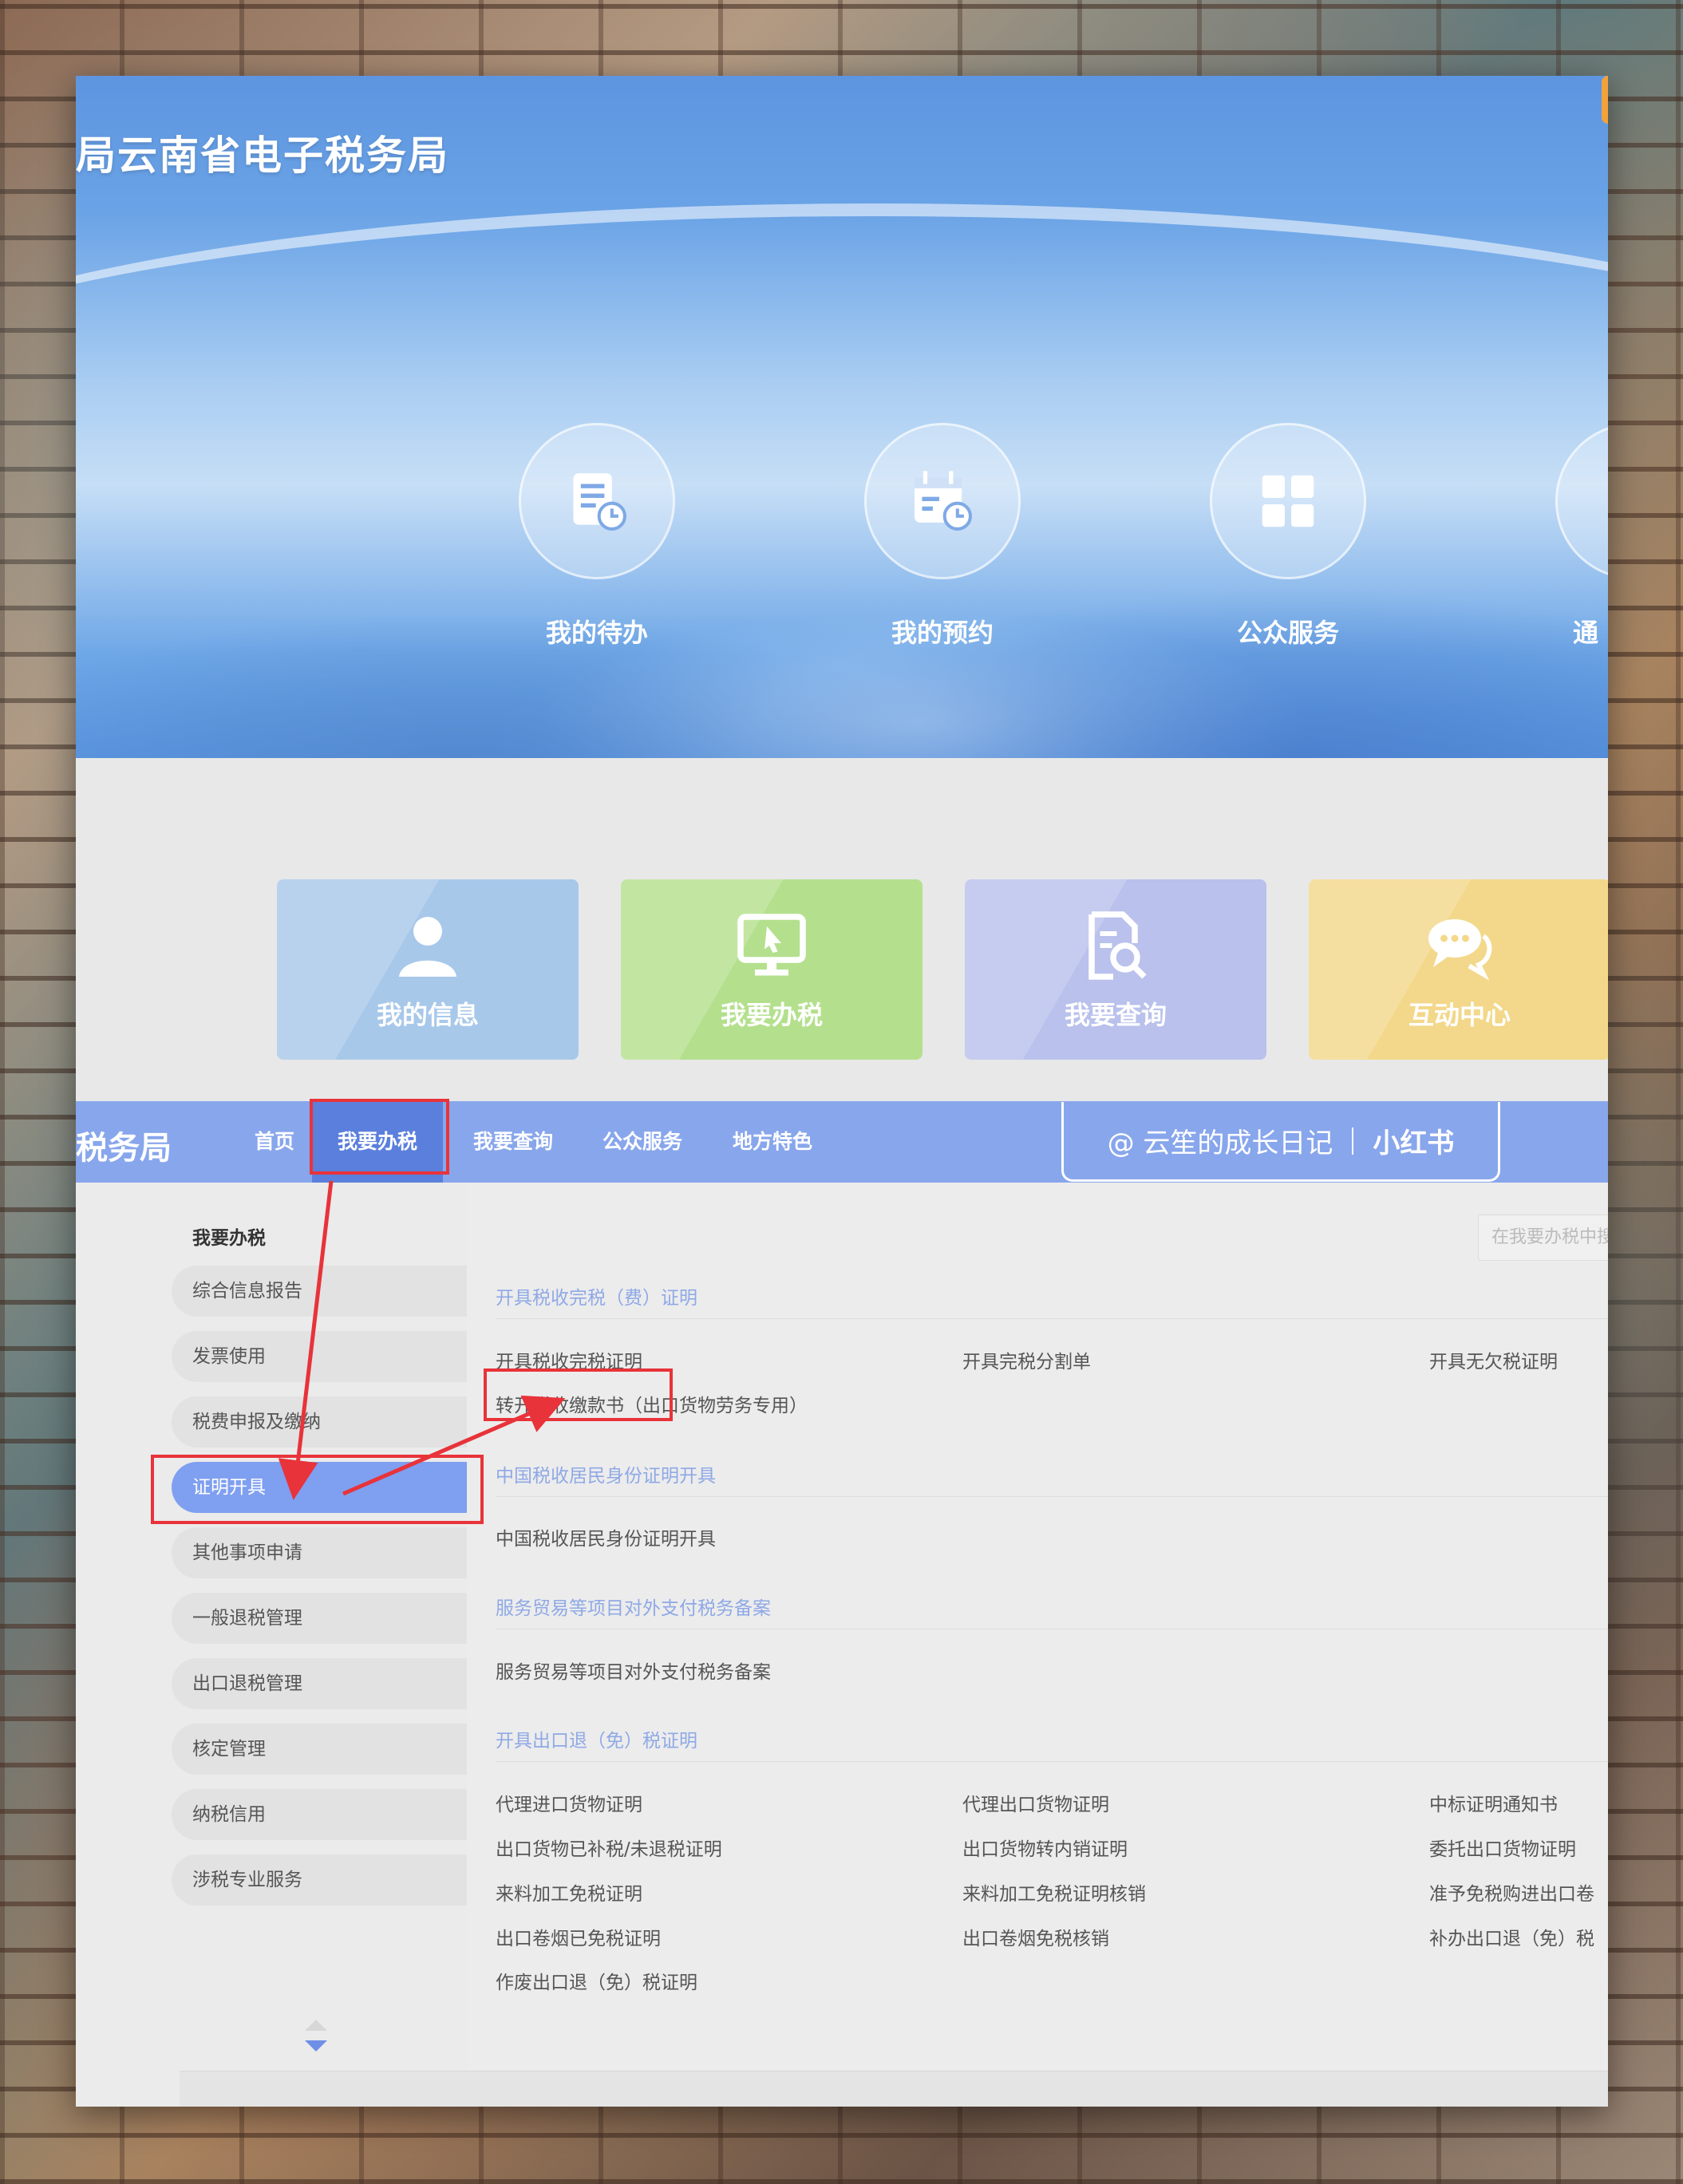  I want to click on link-export-cert: 出口卷烟免税核销, so click(1036, 1936).